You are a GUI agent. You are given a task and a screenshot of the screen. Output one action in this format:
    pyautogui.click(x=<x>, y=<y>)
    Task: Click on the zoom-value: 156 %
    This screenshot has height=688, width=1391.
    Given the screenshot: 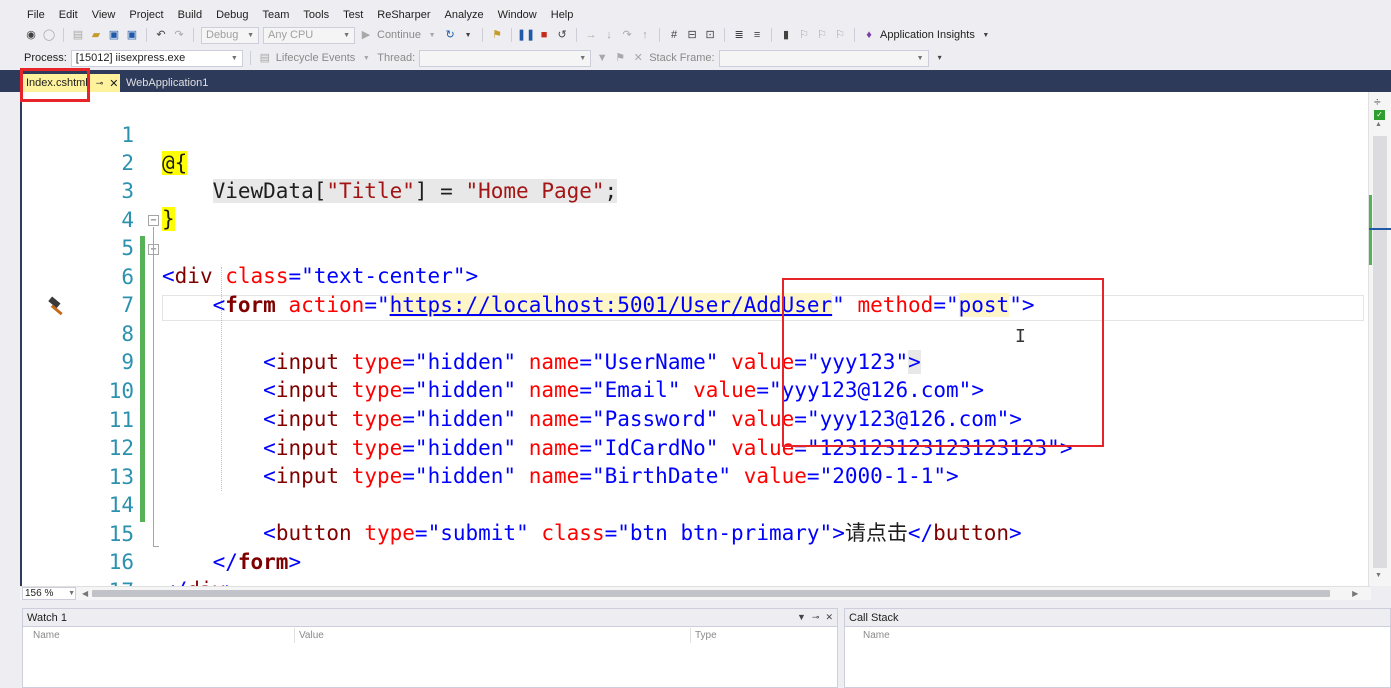 What is the action you would take?
    pyautogui.click(x=39, y=593)
    